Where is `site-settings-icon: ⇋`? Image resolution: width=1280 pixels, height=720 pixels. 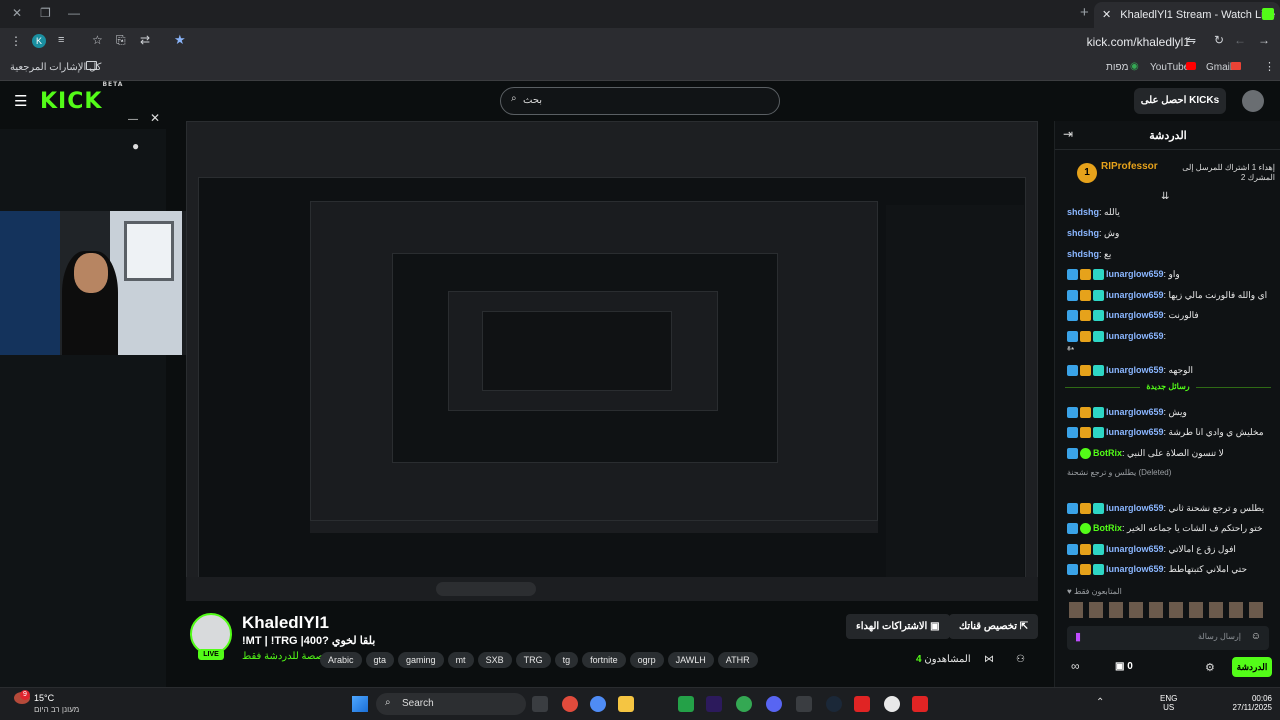 site-settings-icon: ⇋ is located at coordinates (1191, 40).